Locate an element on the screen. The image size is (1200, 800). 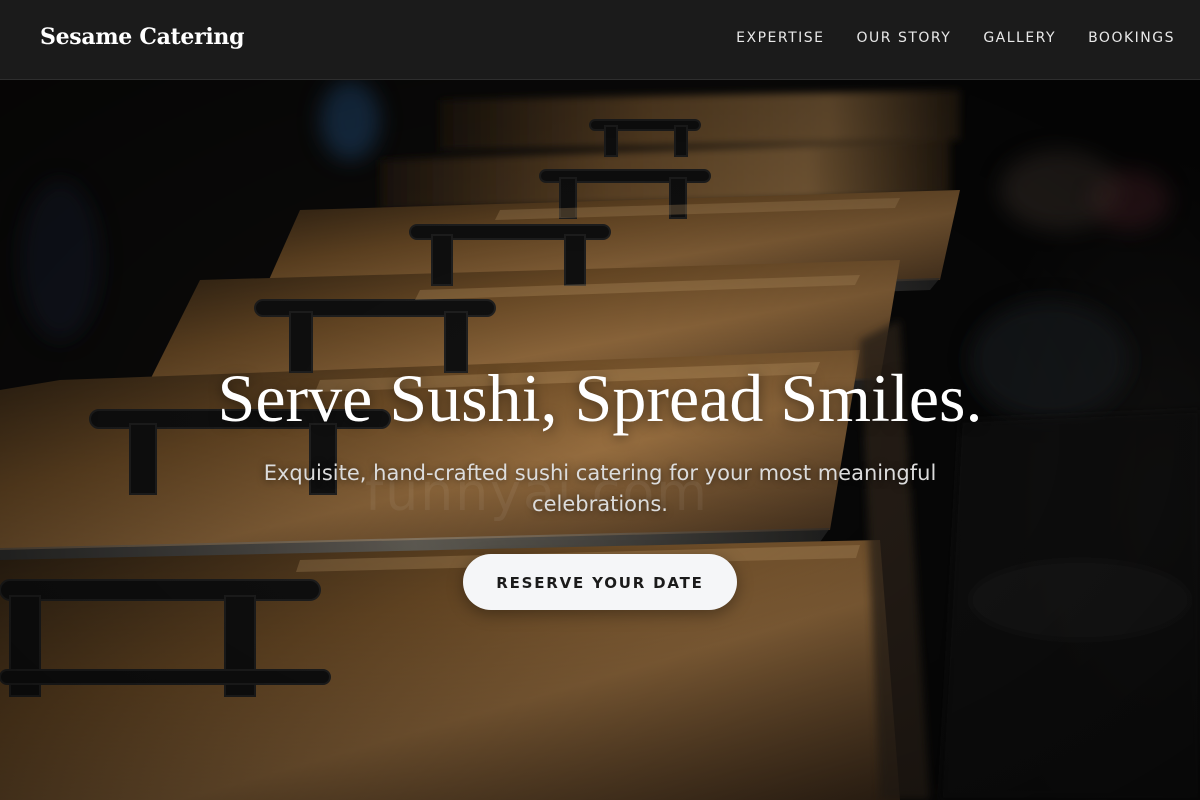
nav-link-expertise: EXPERTISE is located at coordinates (780, 38).